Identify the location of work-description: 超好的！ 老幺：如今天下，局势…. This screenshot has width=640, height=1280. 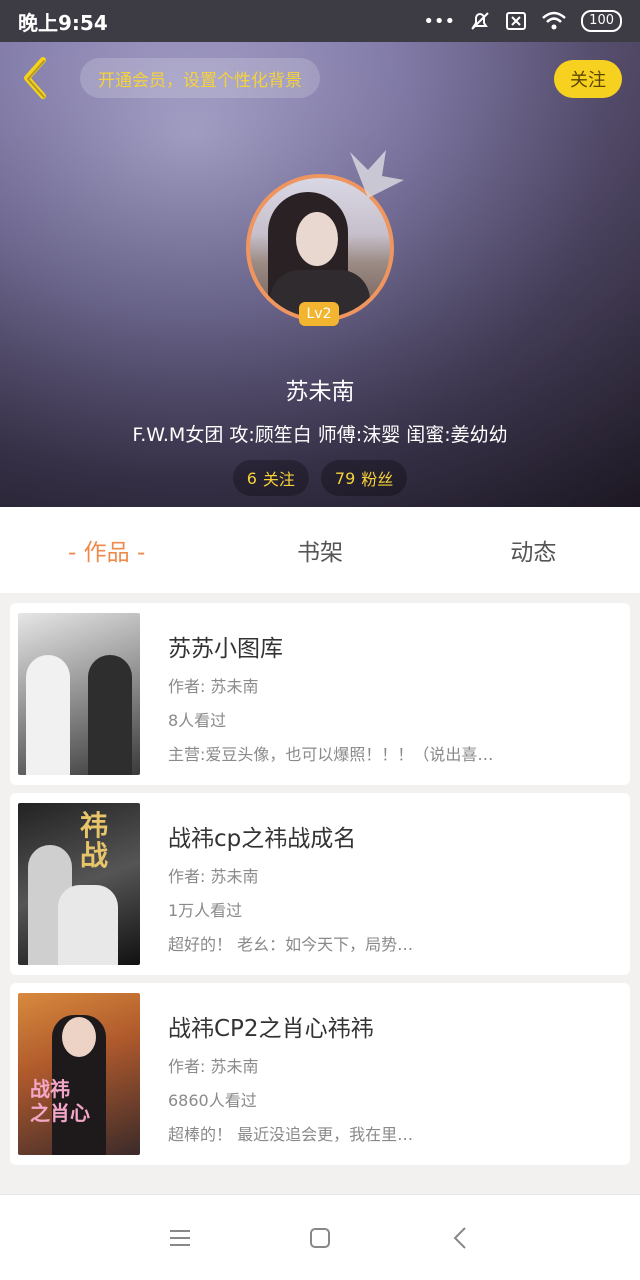
(291, 944).